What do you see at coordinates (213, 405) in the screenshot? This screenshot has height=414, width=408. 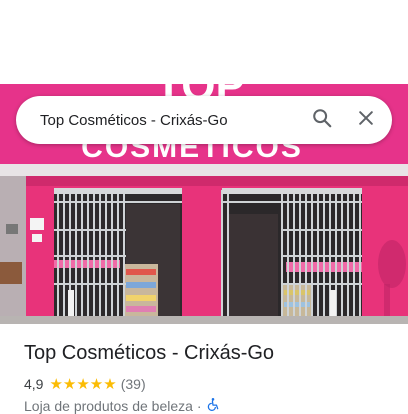 I see `wheelchair-icon` at bounding box center [213, 405].